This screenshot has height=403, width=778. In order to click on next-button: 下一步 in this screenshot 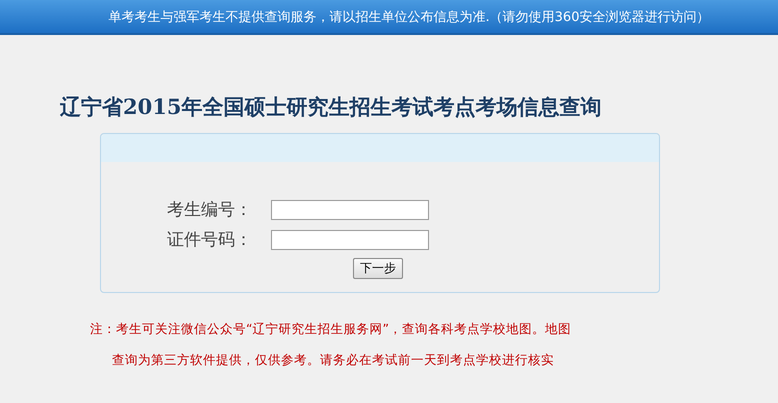, I will do `click(378, 268)`.